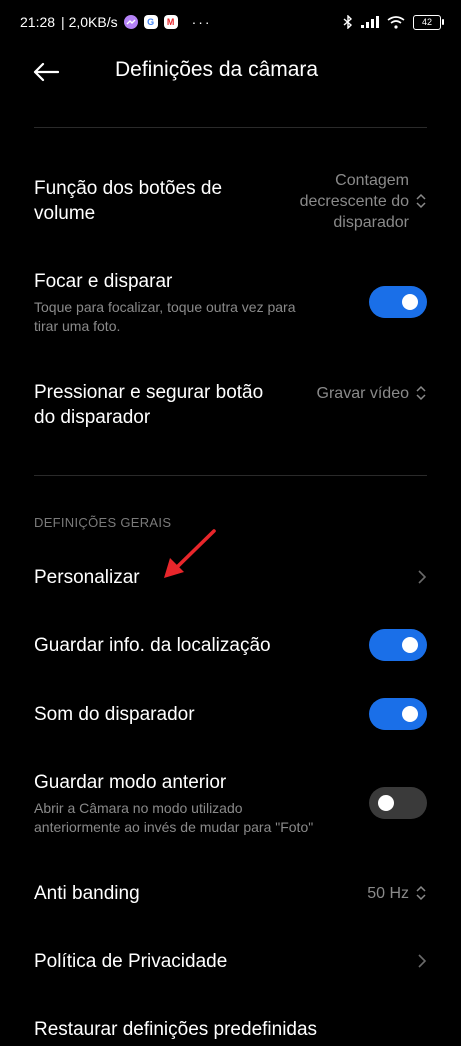 Image resolution: width=461 pixels, height=1046 pixels. I want to click on setting-text: Política de Privacidade, so click(225, 961).